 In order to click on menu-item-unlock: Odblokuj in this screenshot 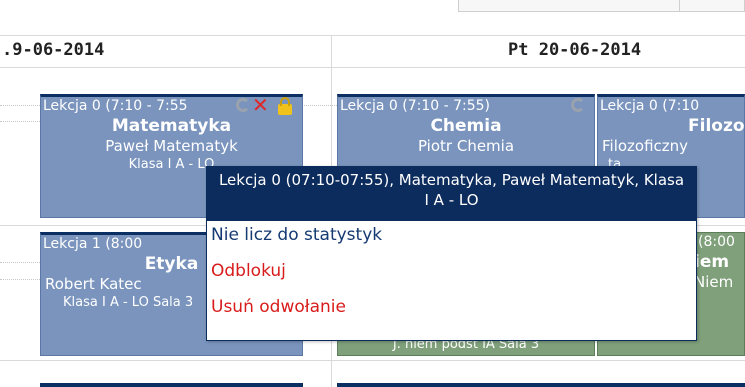, I will do `click(451, 275)`.